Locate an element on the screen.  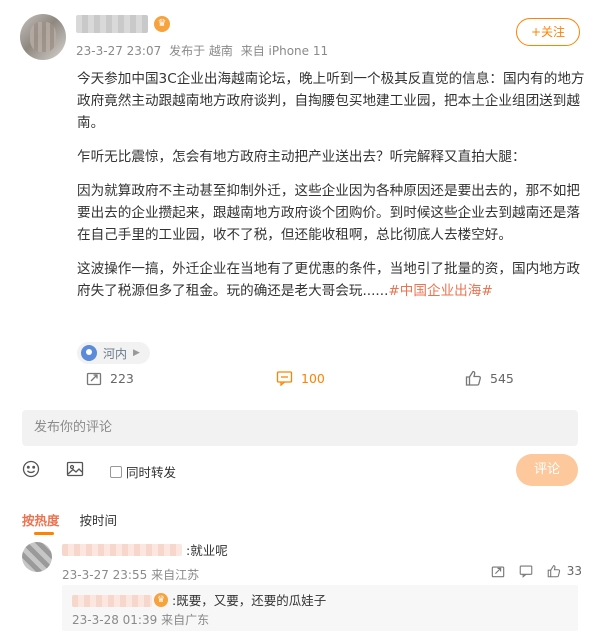
submit-comment-button: 评论 is located at coordinates (547, 470).